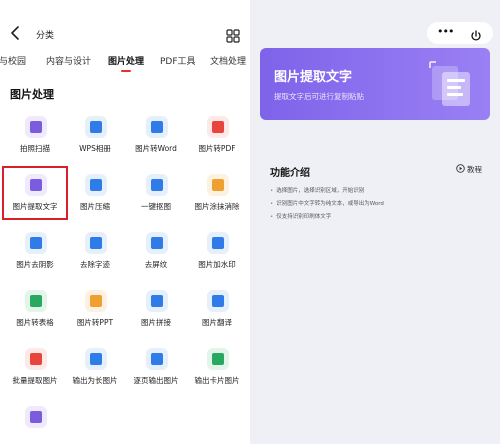 Image resolution: width=500 pixels, height=444 pixels. What do you see at coordinates (35, 148) in the screenshot?
I see `tool-label: 拍照扫描` at bounding box center [35, 148].